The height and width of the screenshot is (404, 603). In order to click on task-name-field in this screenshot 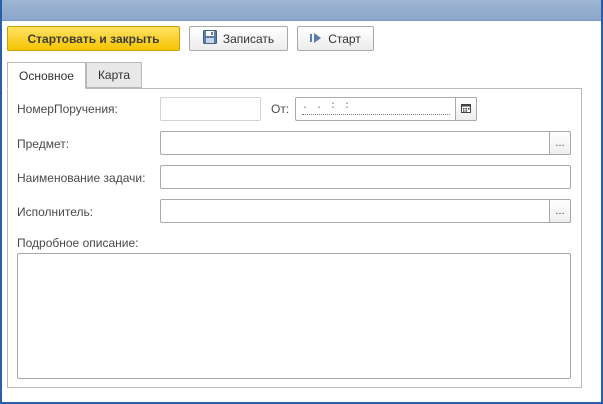, I will do `click(365, 177)`.